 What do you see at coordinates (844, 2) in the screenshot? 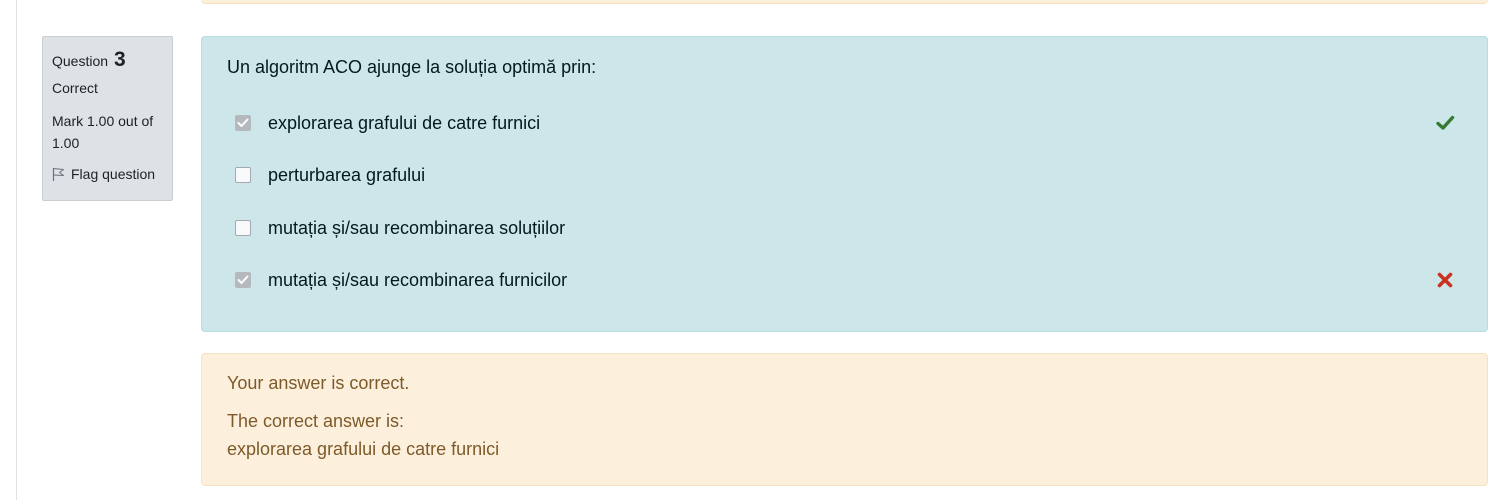
I see `previous-question-feedback-edge` at bounding box center [844, 2].